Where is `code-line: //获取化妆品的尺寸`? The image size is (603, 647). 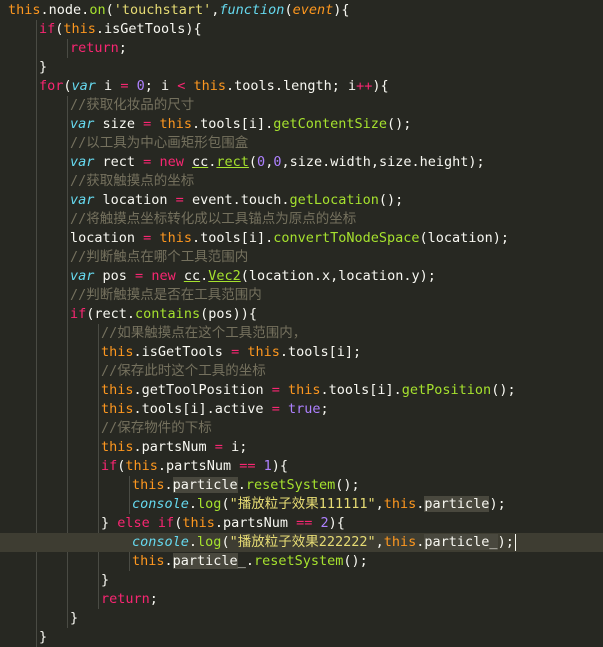
code-line: //获取化妆品的尺寸 is located at coordinates (301, 105).